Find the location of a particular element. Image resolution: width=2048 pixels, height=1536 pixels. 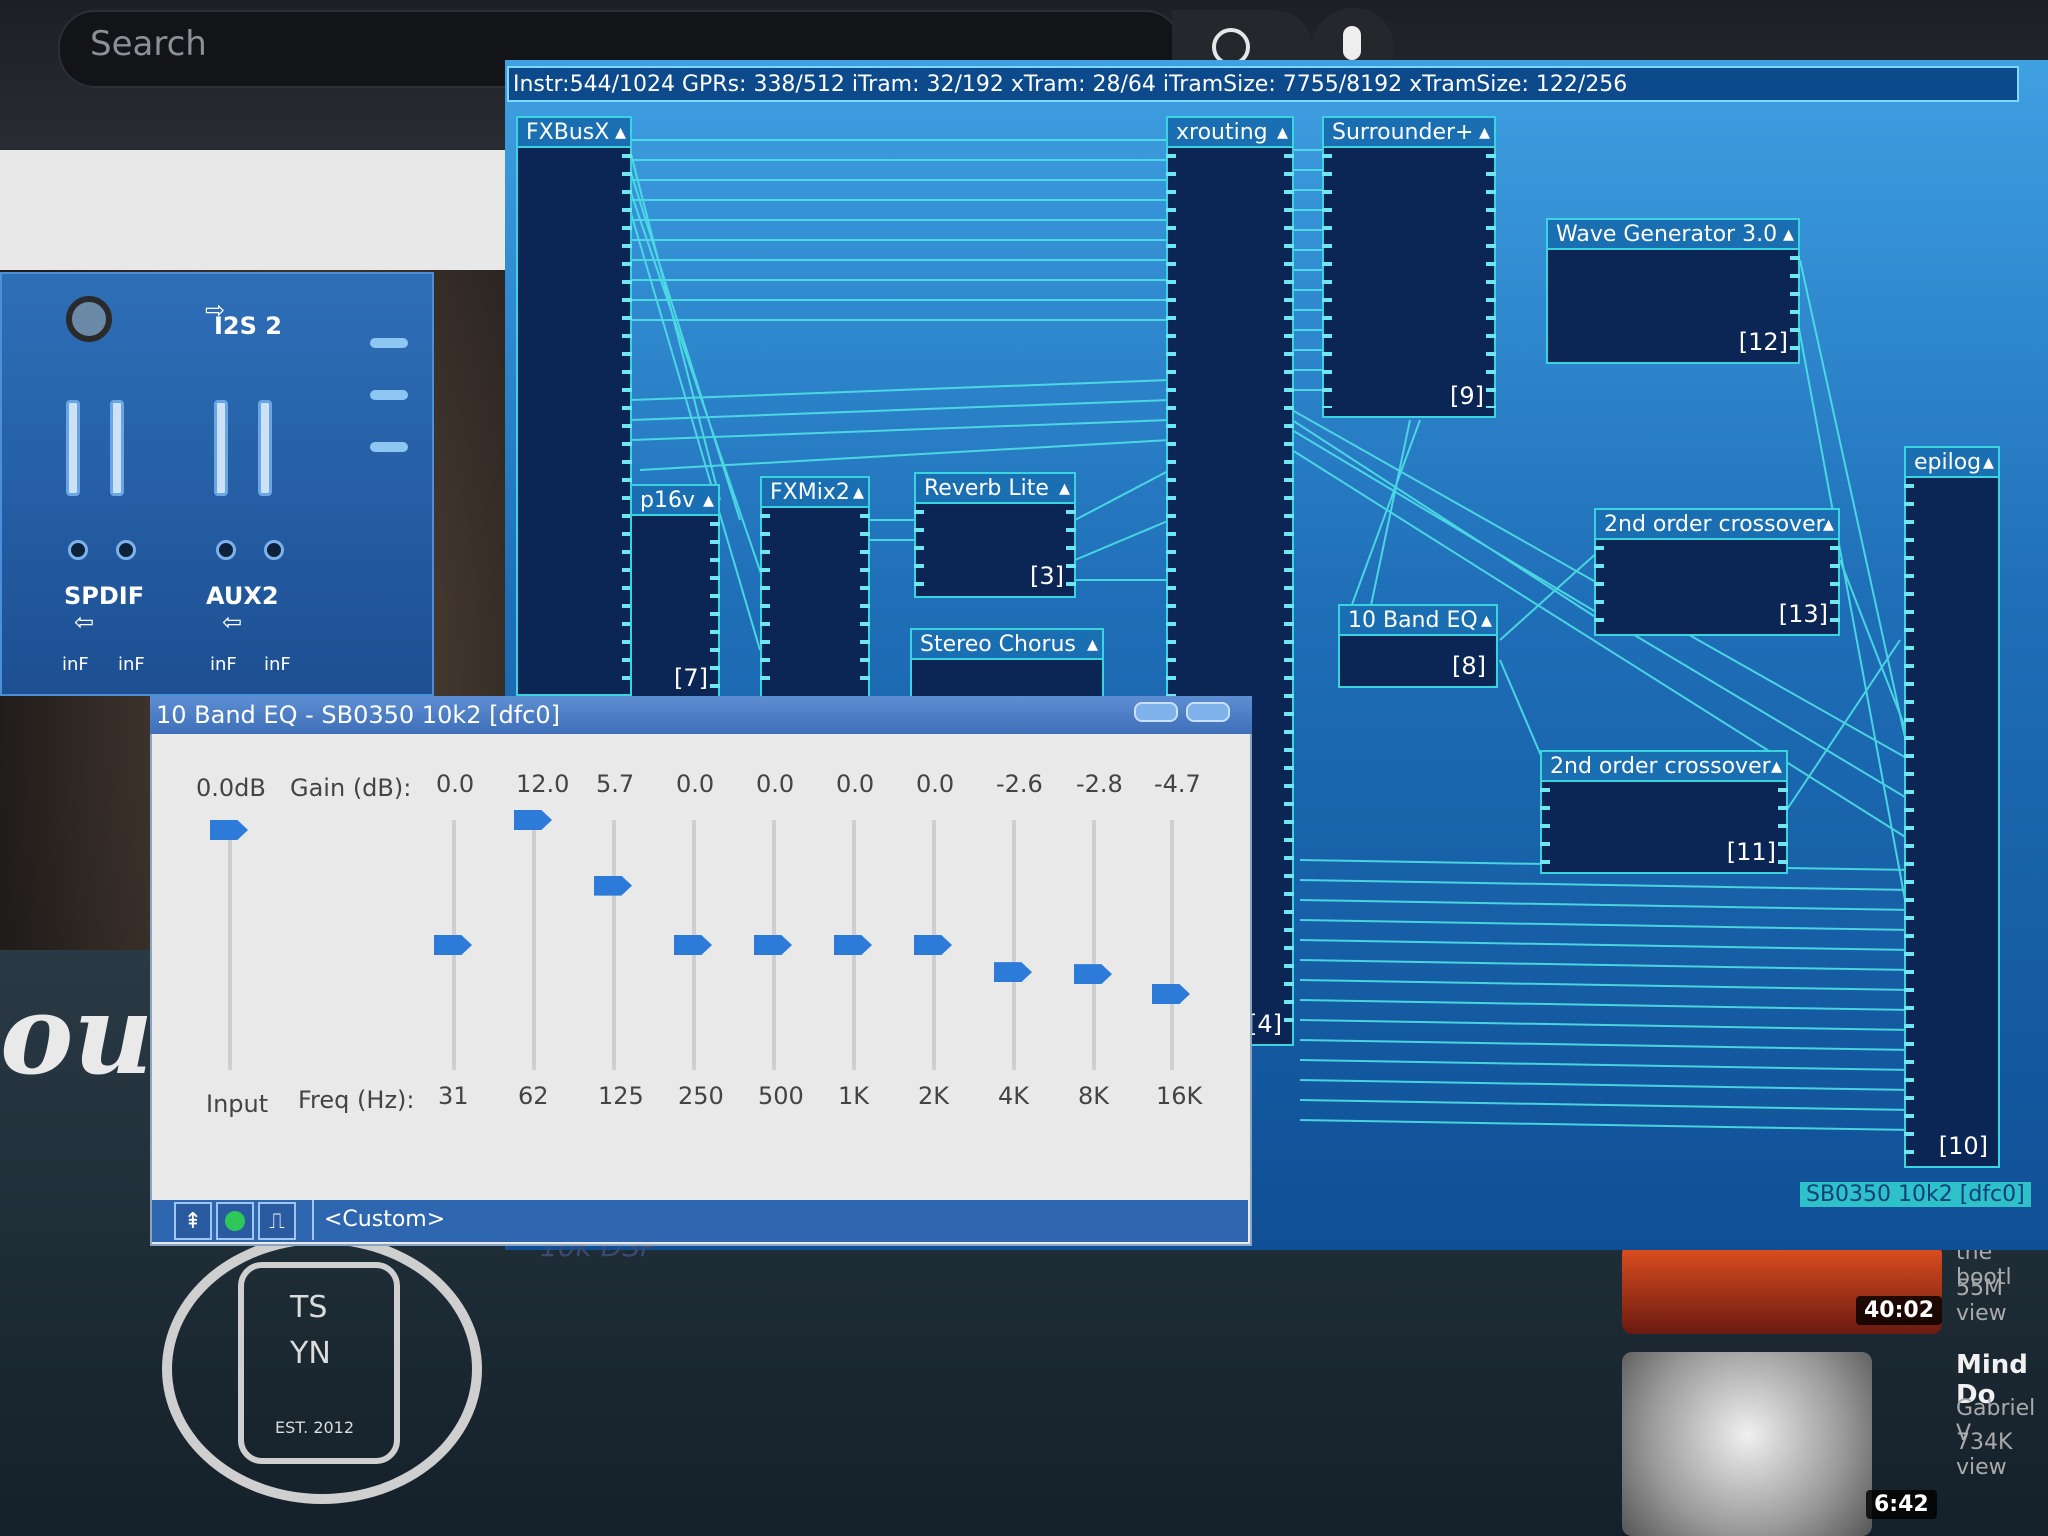

block-title: 10 Band EQ is located at coordinates (1418, 621).